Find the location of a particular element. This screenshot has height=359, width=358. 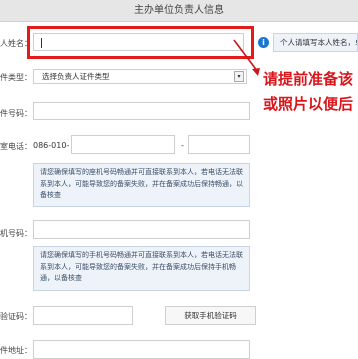

address-input is located at coordinates (141, 349).